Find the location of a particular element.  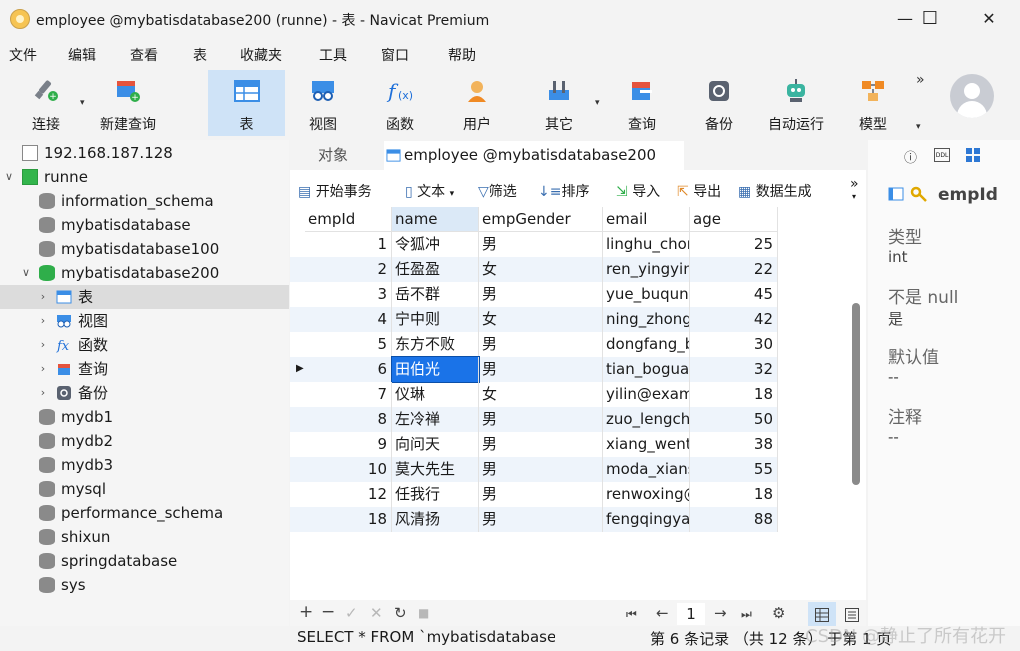

grid-cell-age: 25 is located at coordinates (734, 244).